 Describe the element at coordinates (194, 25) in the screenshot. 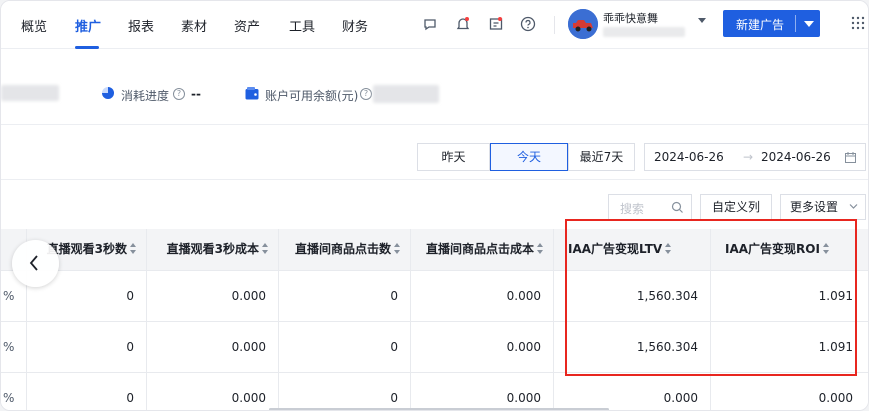

I see `nav-item-materials: 素材` at that location.